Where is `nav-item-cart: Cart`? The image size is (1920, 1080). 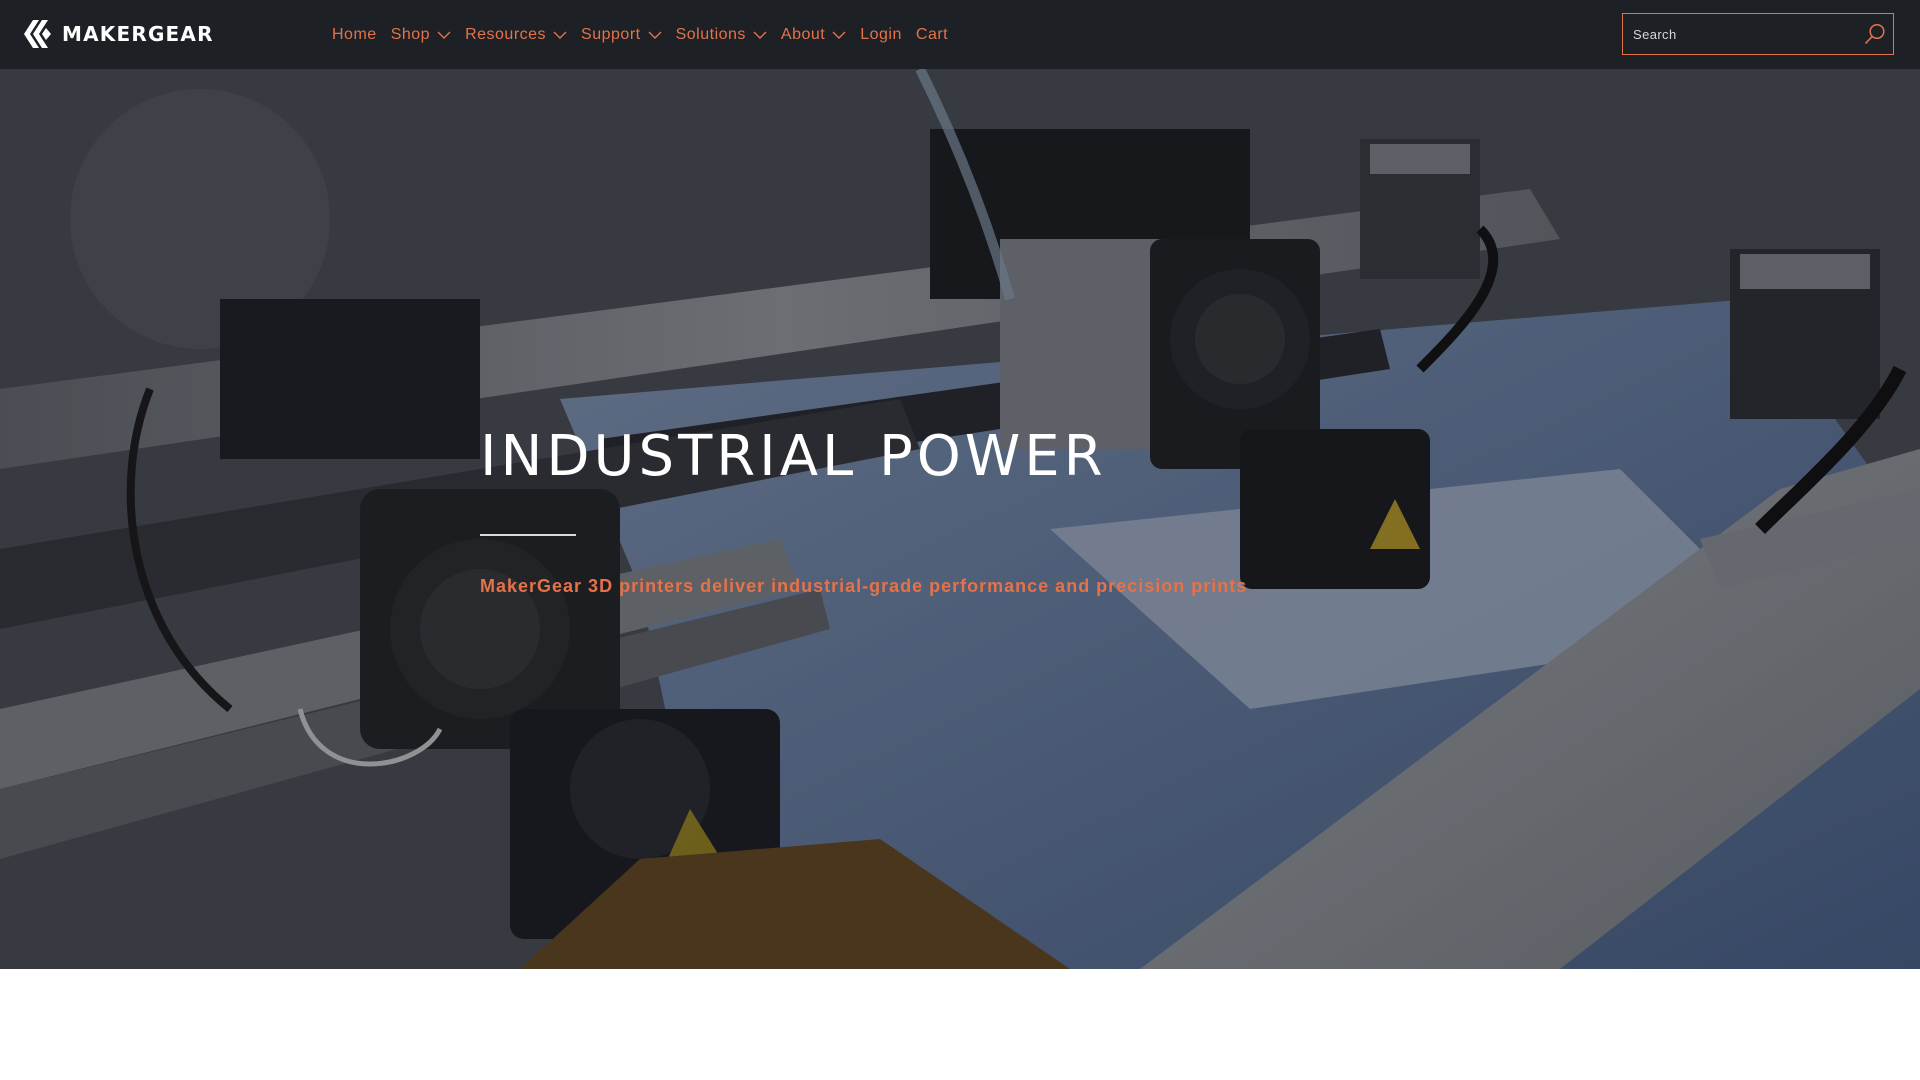 nav-item-cart: Cart is located at coordinates (932, 35).